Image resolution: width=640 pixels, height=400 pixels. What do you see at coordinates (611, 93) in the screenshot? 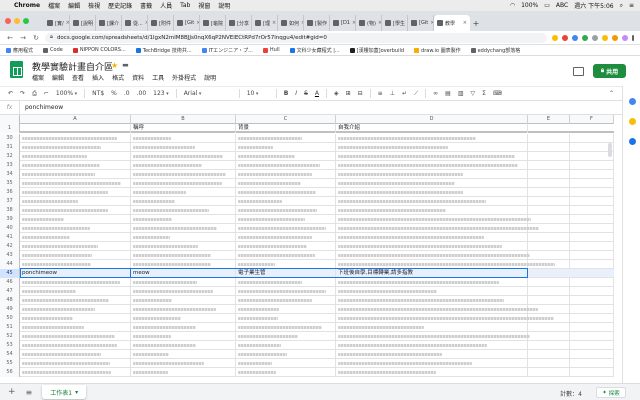
I see `collapse-toolbar-icon: ⌃` at bounding box center [611, 93].